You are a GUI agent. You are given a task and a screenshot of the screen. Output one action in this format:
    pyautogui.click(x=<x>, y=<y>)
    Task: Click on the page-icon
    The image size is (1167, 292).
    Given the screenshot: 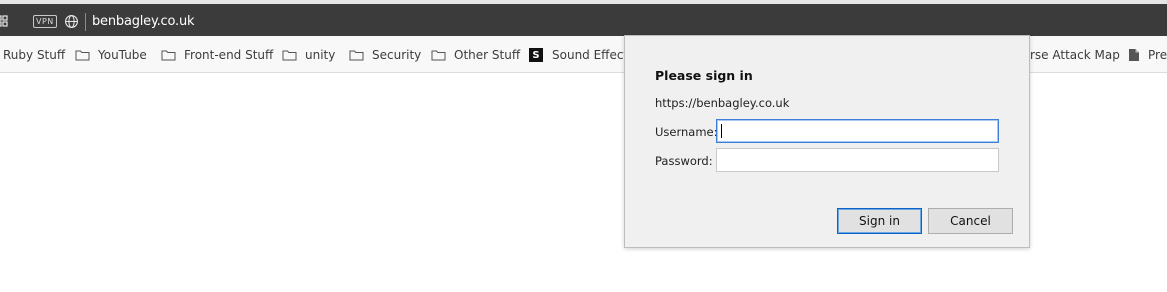 What is the action you would take?
    pyautogui.click(x=1134, y=55)
    